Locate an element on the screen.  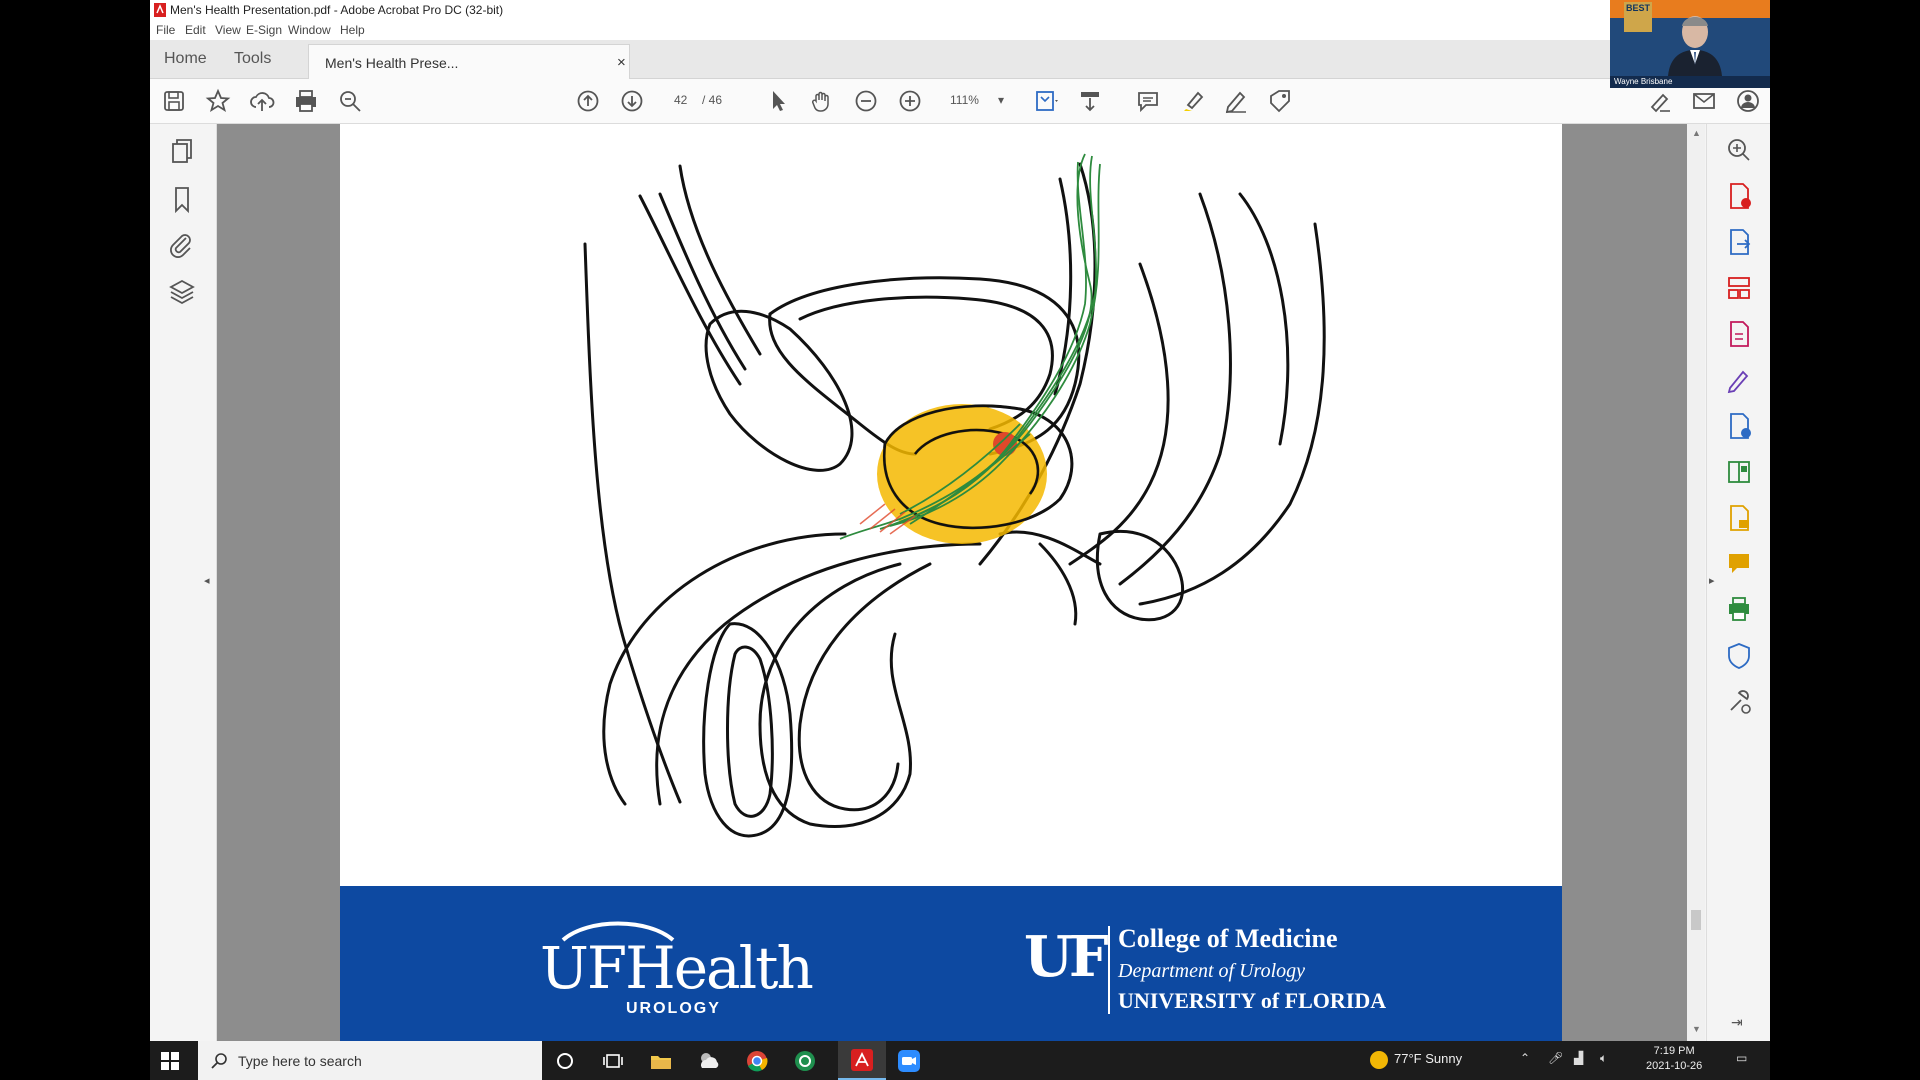
college-of-medicine: College of Medicine is located at coordinates (1228, 938).